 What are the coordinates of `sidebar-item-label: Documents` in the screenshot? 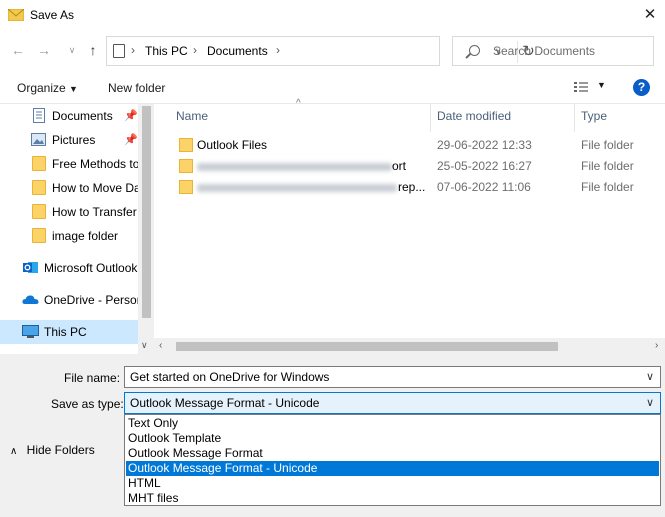 It's located at (82, 116).